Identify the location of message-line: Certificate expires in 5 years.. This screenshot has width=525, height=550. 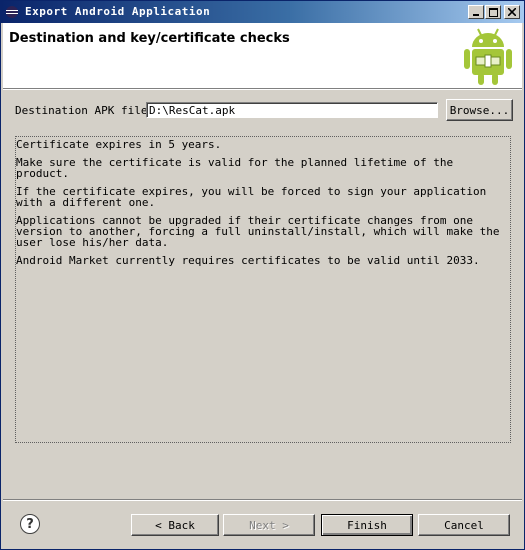
(119, 144).